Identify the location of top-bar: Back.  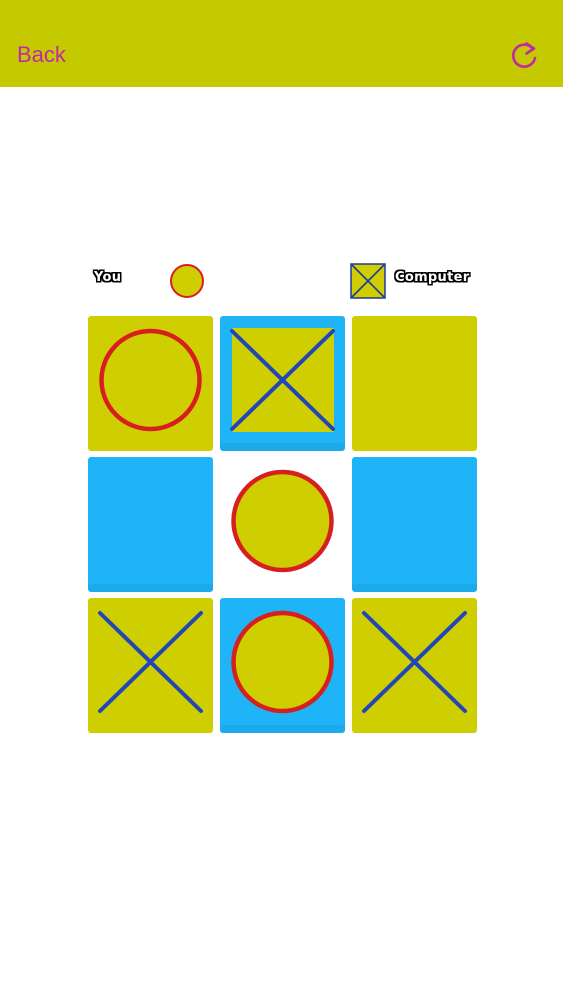
(281, 43).